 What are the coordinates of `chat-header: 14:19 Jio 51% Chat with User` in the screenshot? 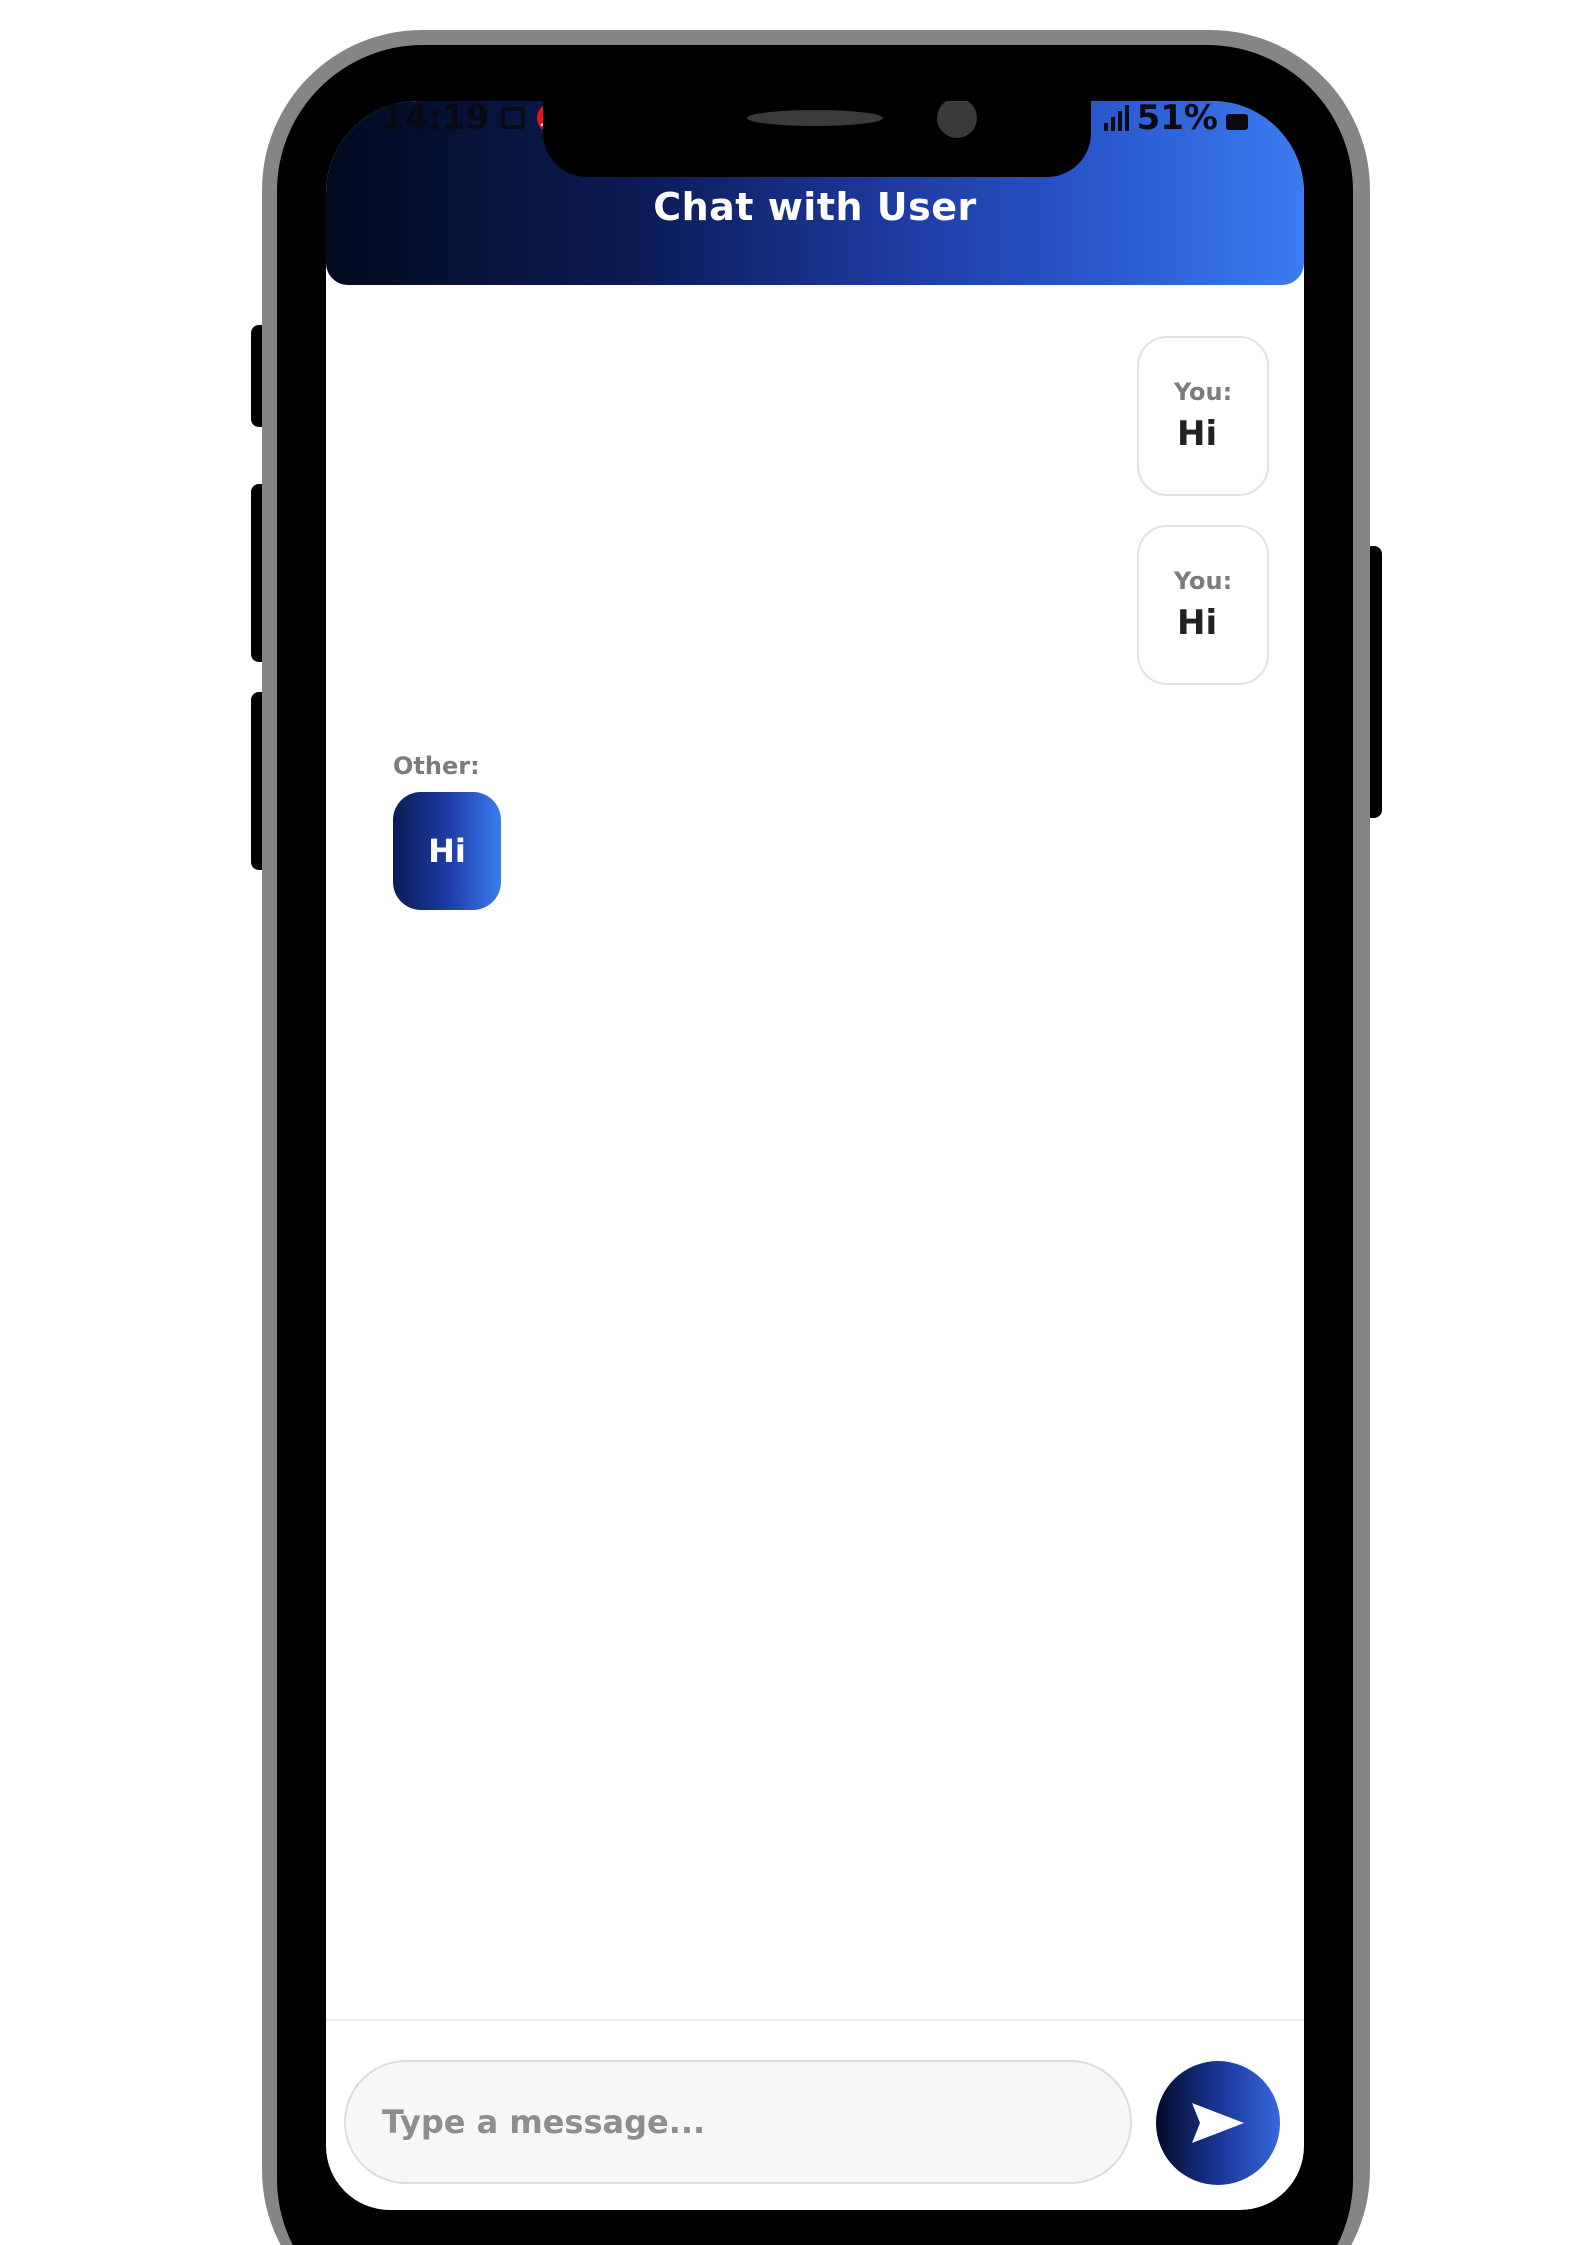 It's located at (815, 193).